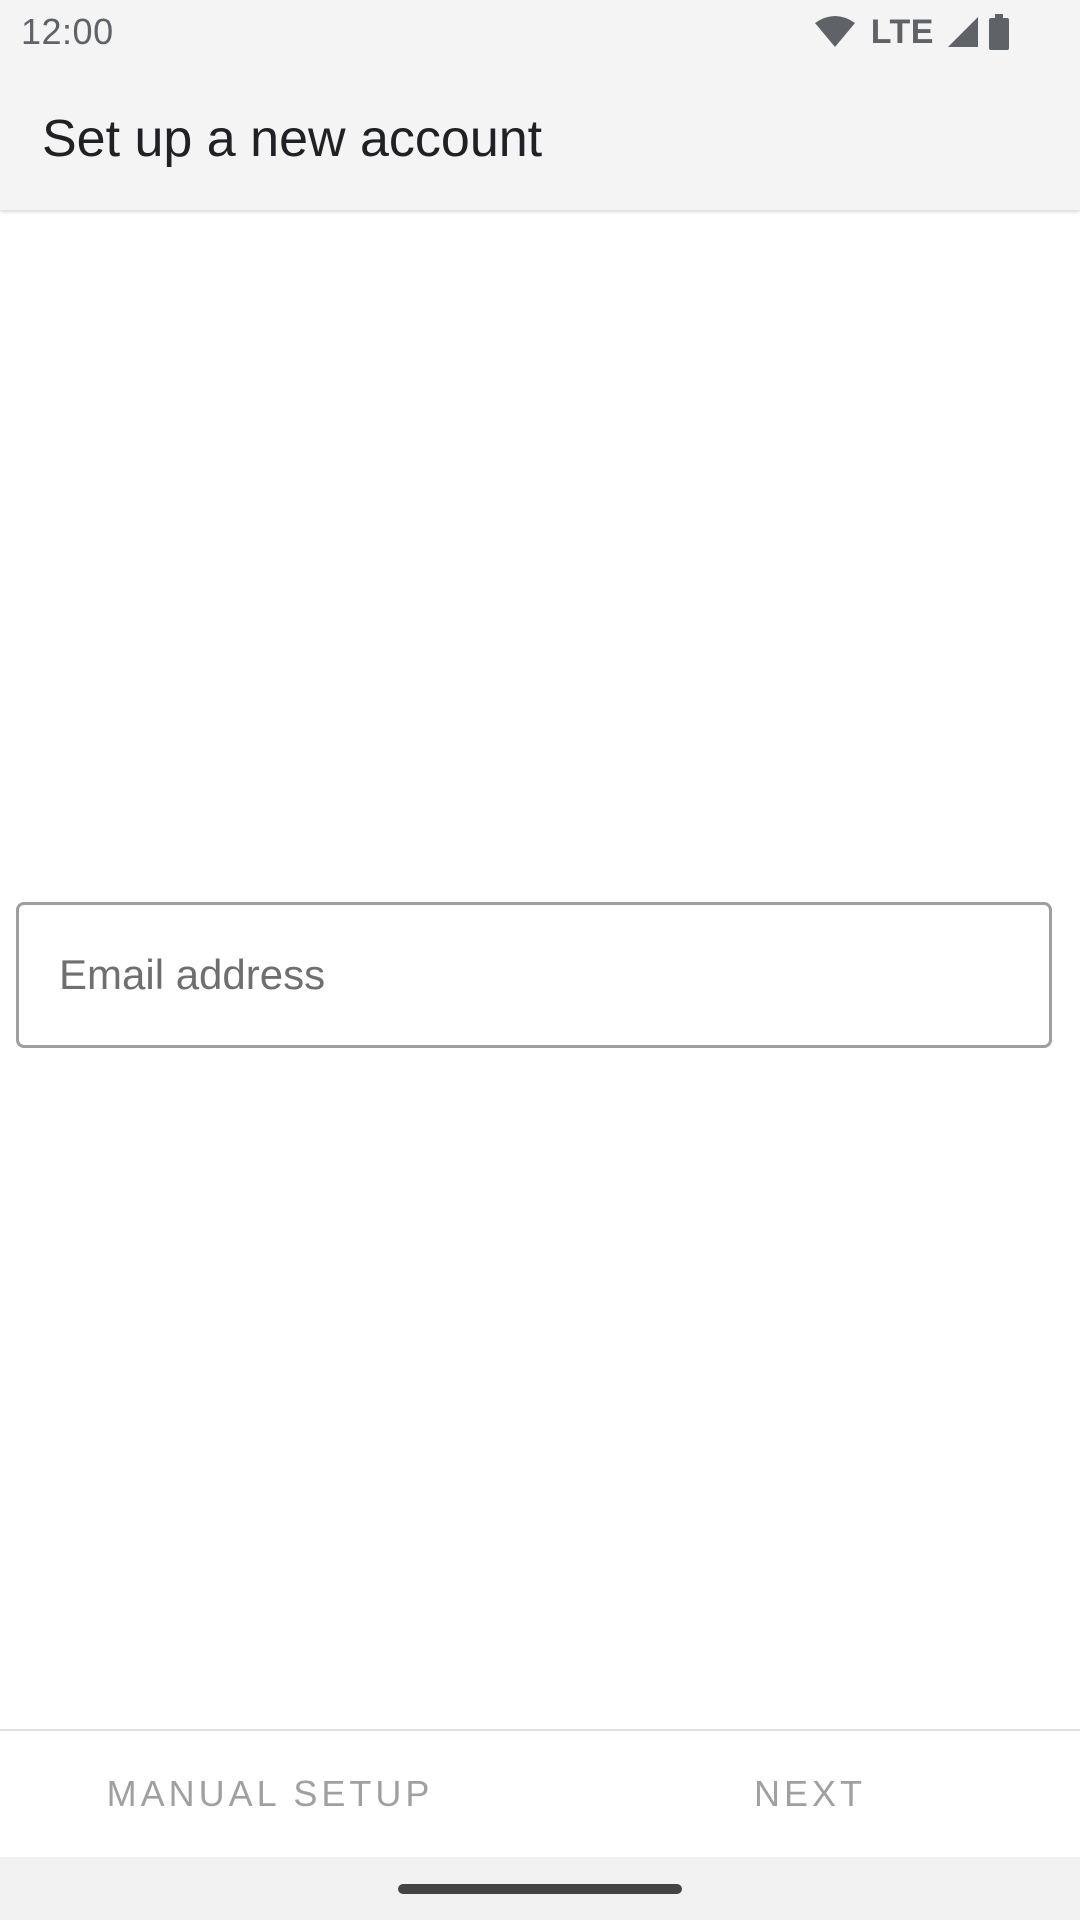  Describe the element at coordinates (529, 975) in the screenshot. I see `email-input` at that location.